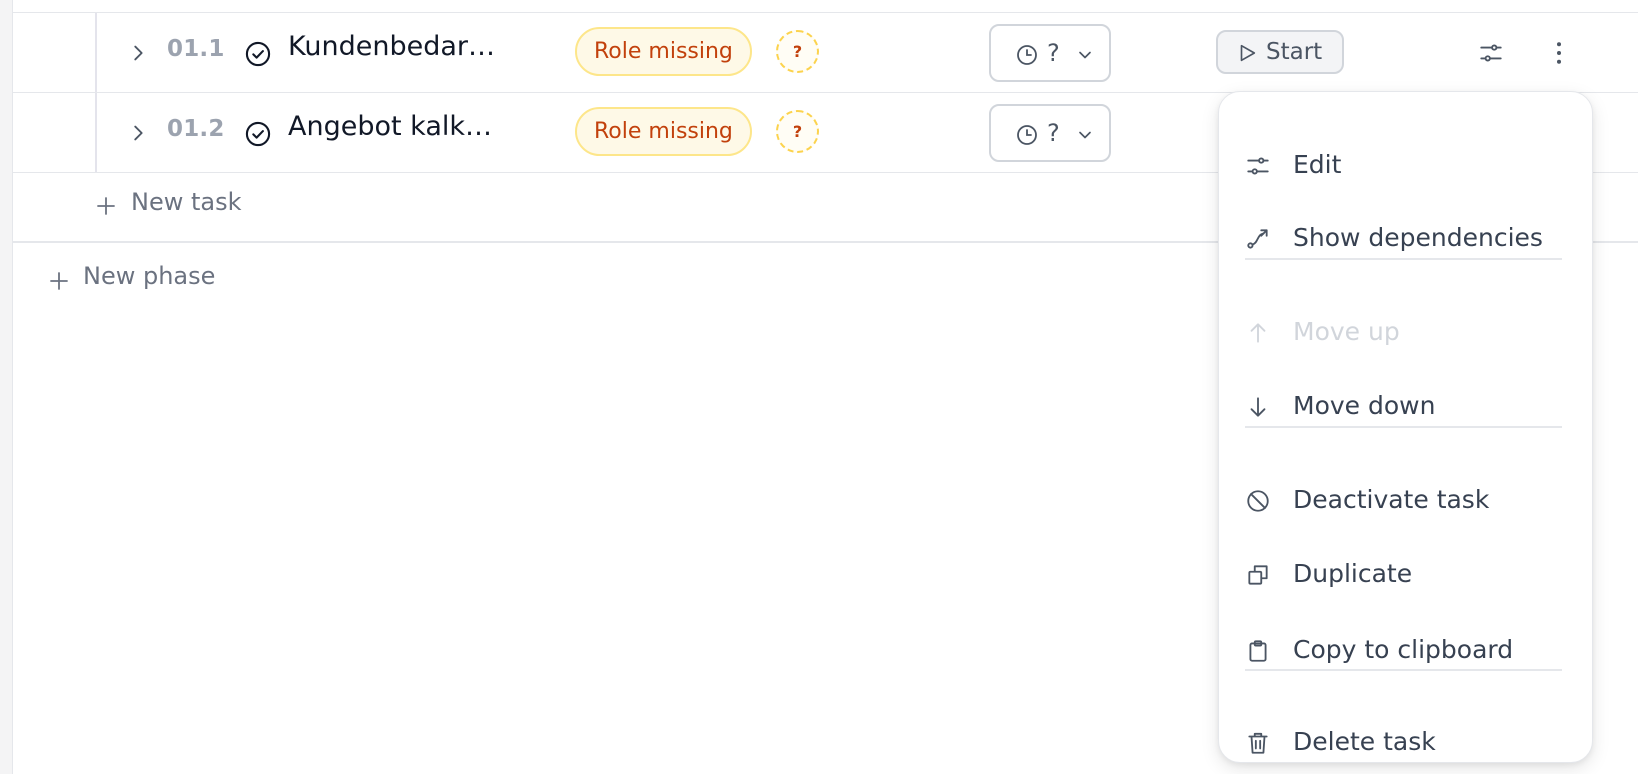 The image size is (1638, 774). I want to click on menu-item-label: Move down, so click(1364, 405).